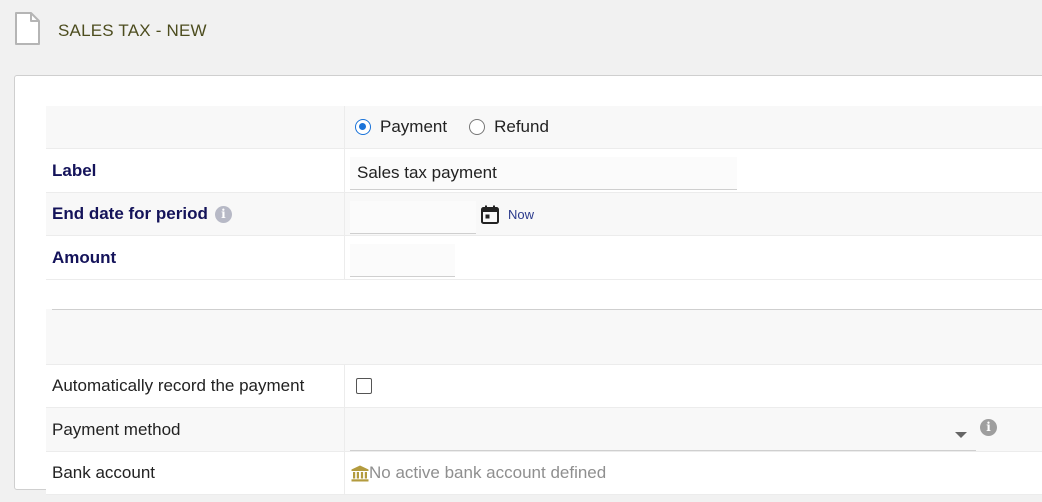 Image resolution: width=1042 pixels, height=502 pixels. Describe the element at coordinates (195, 127) in the screenshot. I see `type-label-cell` at that location.